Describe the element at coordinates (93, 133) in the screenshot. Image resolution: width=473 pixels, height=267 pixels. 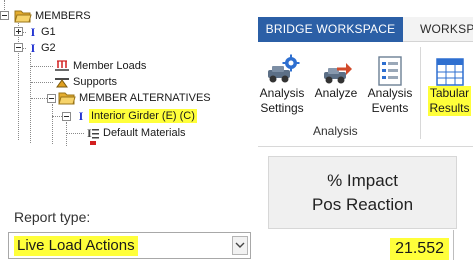
I see `materials-icon: I` at that location.